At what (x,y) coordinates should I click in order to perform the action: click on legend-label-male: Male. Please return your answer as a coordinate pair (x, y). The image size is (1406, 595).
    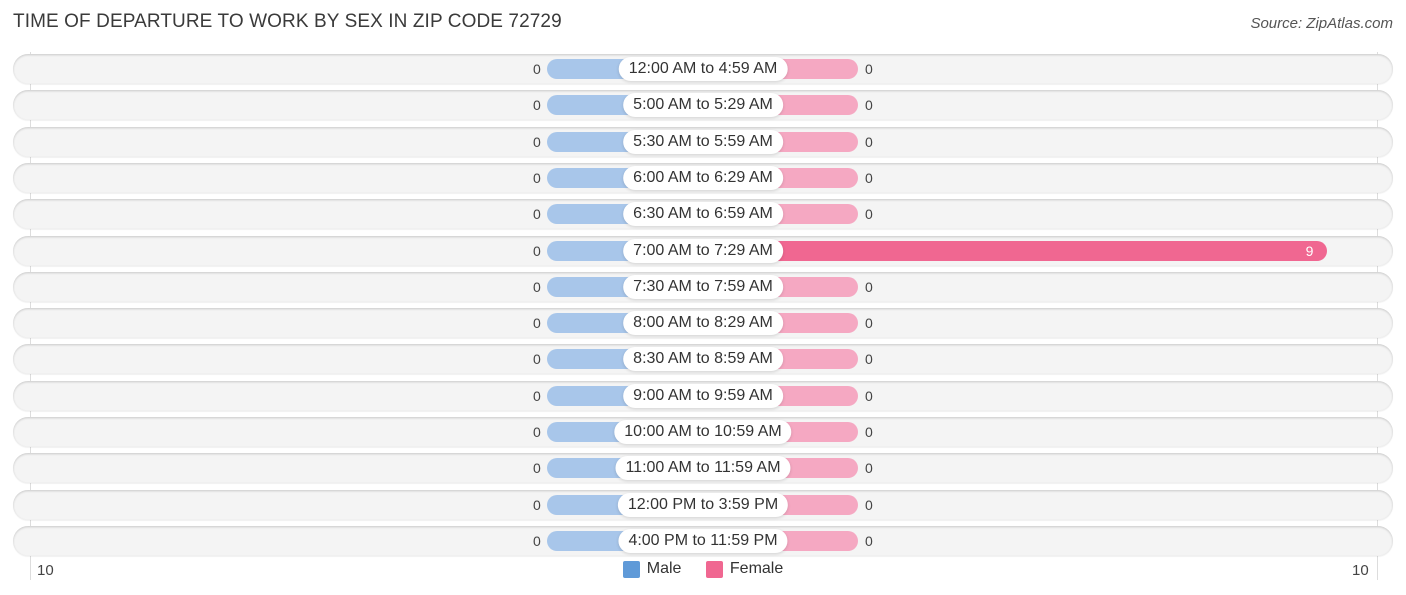
    Looking at the image, I should click on (664, 568).